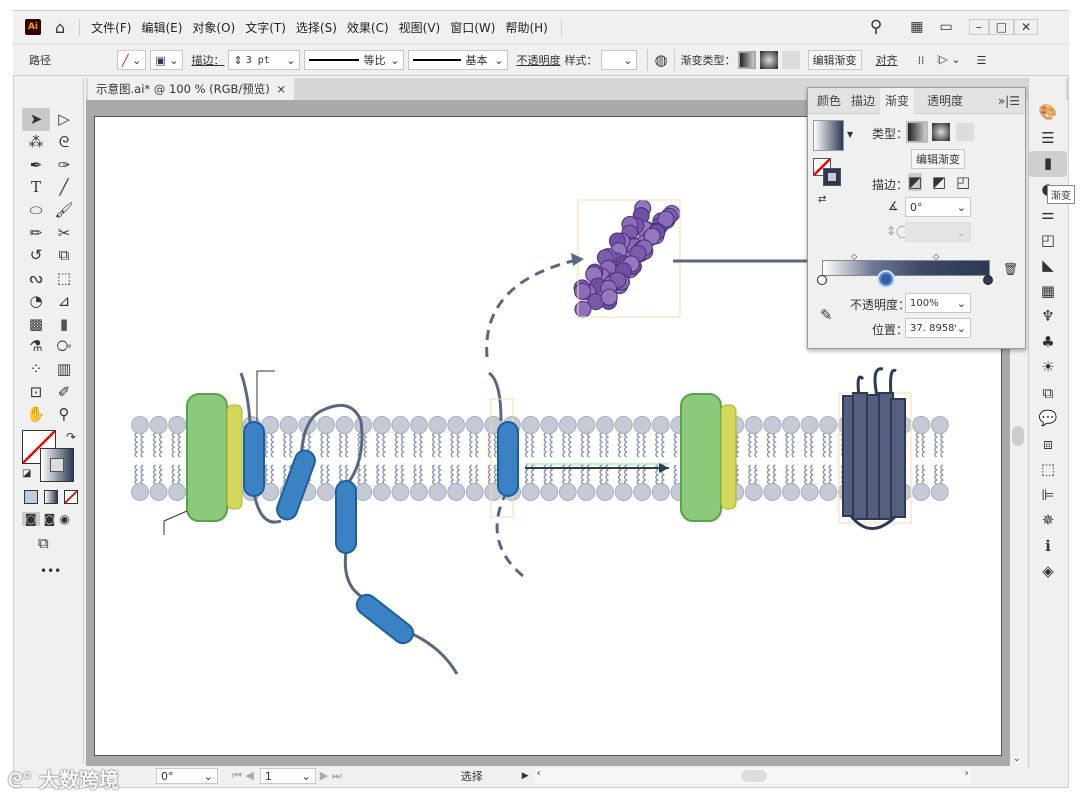  What do you see at coordinates (368, 27) in the screenshot?
I see `menu-effect: 效果(C)` at bounding box center [368, 27].